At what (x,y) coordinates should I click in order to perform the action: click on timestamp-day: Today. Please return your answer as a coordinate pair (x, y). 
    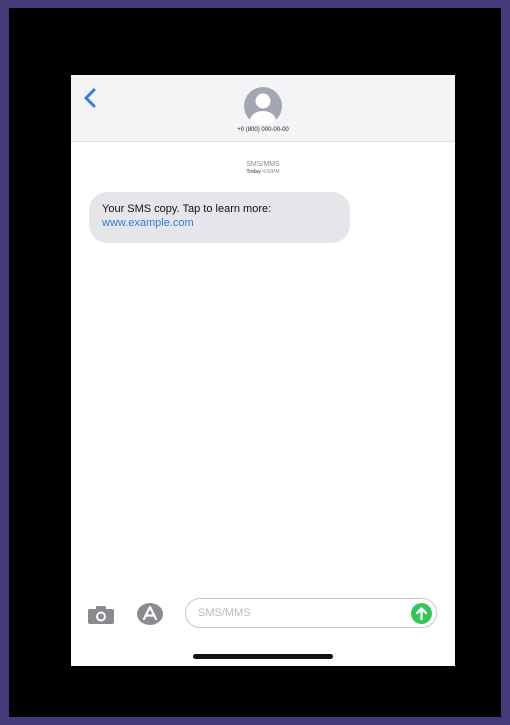
    Looking at the image, I should click on (253, 172).